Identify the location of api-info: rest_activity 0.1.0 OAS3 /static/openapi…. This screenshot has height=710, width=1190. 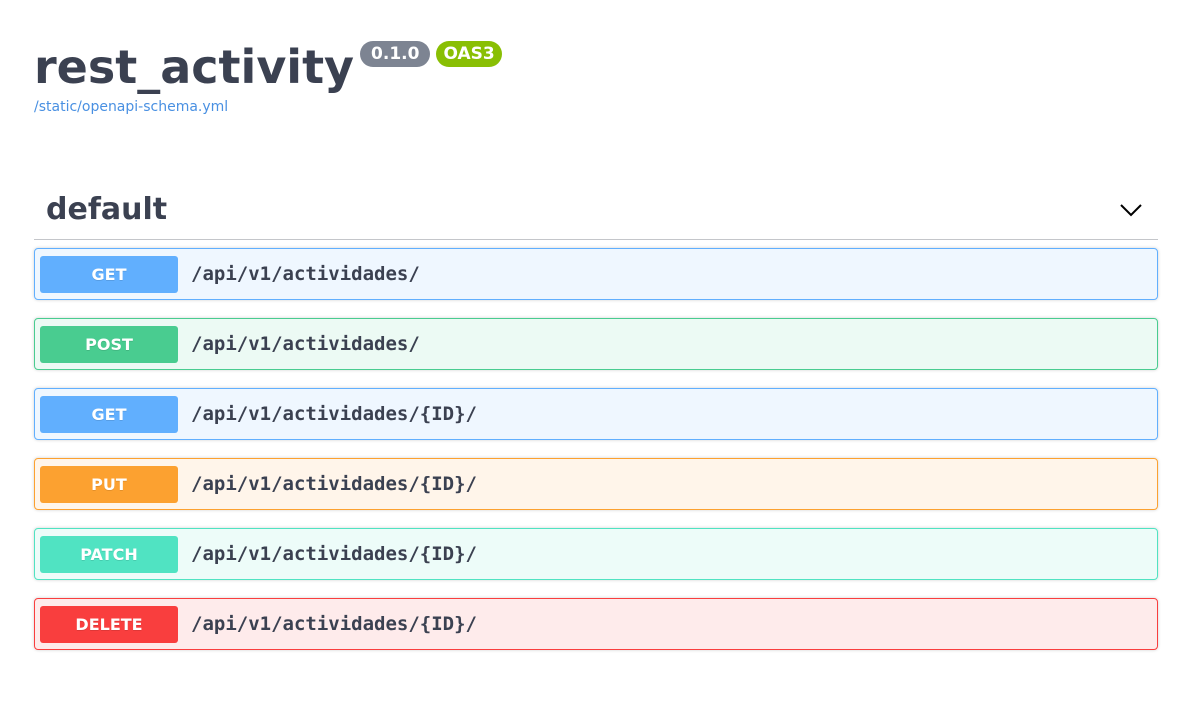
(268, 76).